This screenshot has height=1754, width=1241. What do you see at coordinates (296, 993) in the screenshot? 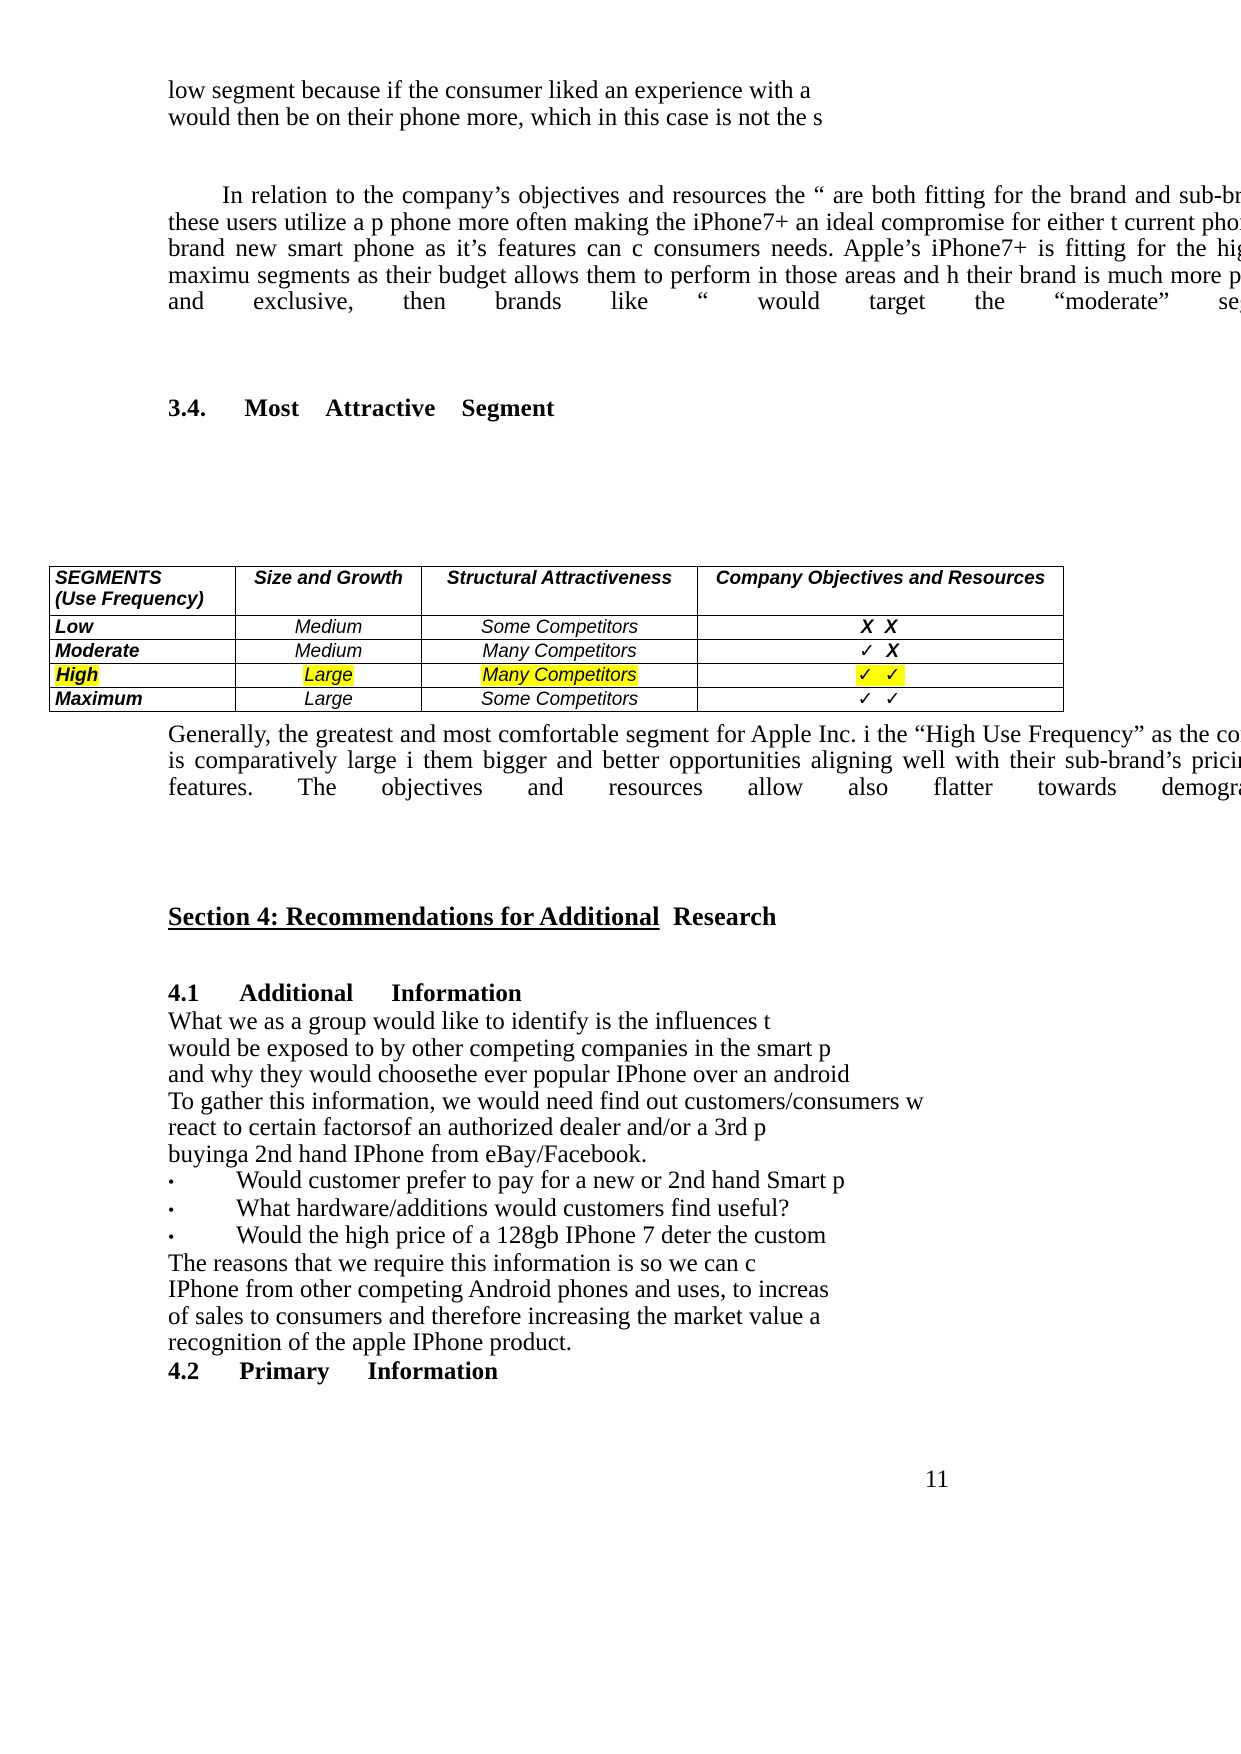
I see `heading-4-1-word-additional: Additional` at bounding box center [296, 993].